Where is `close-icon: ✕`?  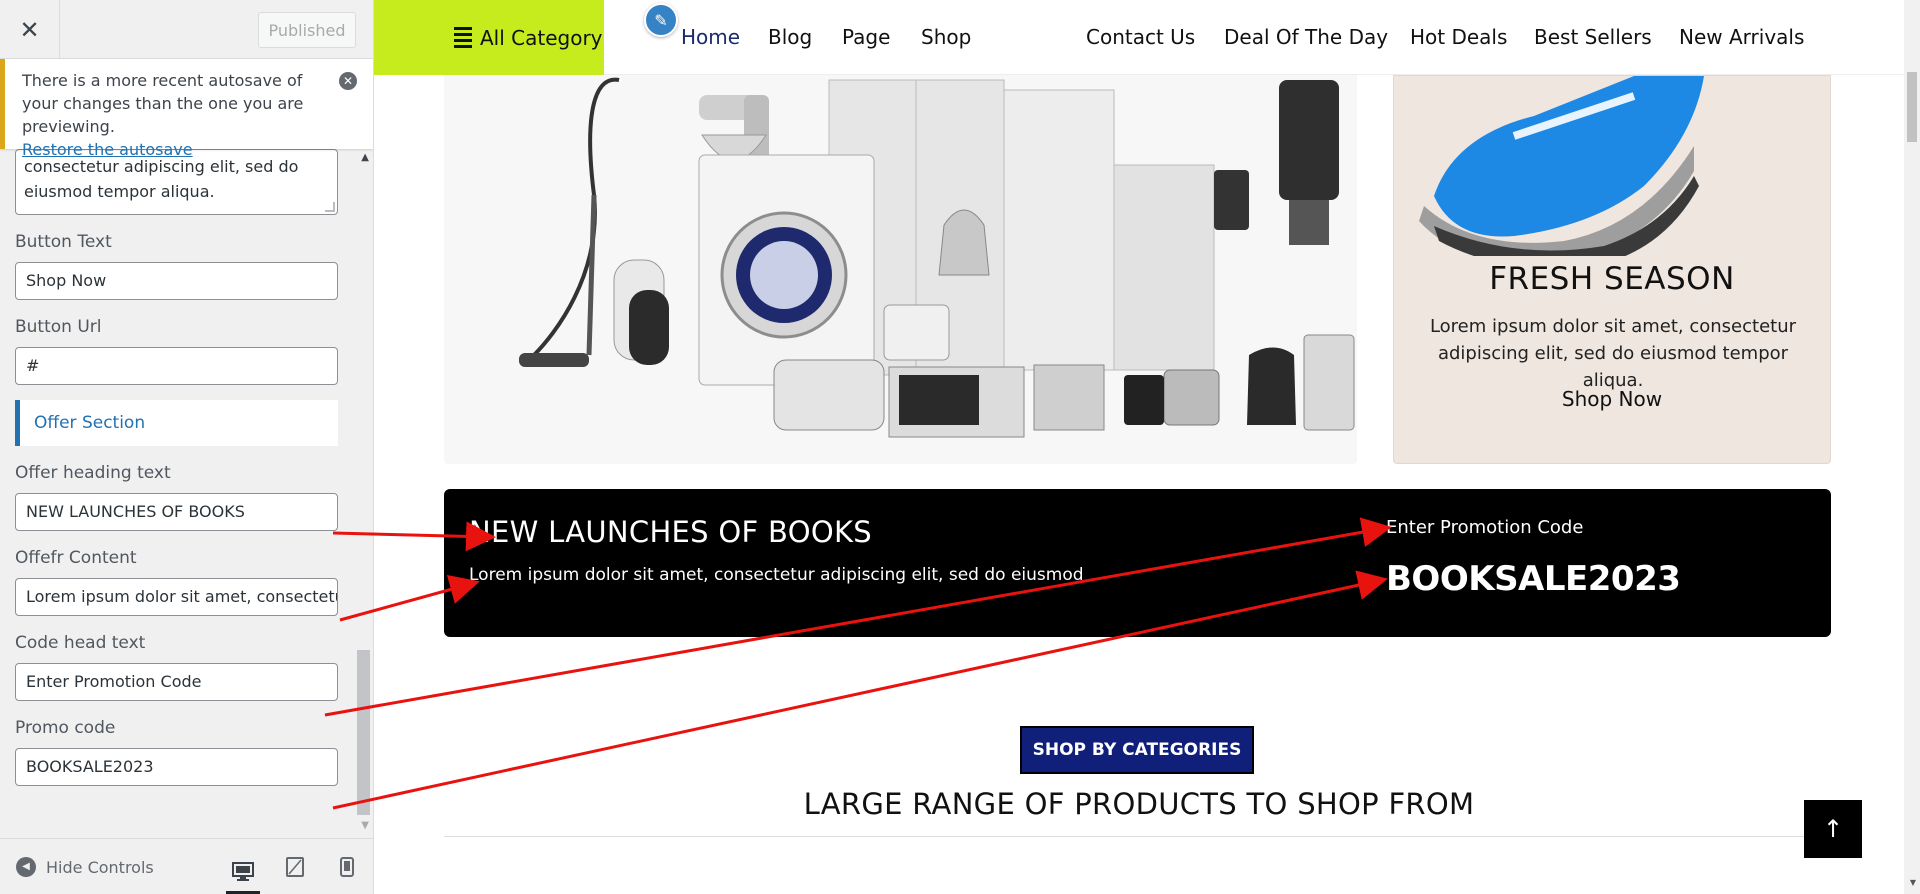
close-icon: ✕ is located at coordinates (30, 29).